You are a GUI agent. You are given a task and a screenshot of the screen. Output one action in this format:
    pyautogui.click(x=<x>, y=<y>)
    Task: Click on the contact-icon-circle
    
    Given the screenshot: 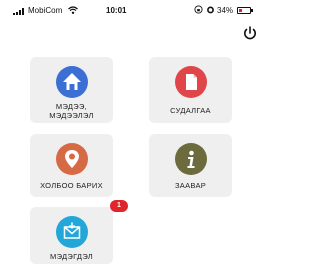 What is the action you would take?
    pyautogui.click(x=71, y=159)
    